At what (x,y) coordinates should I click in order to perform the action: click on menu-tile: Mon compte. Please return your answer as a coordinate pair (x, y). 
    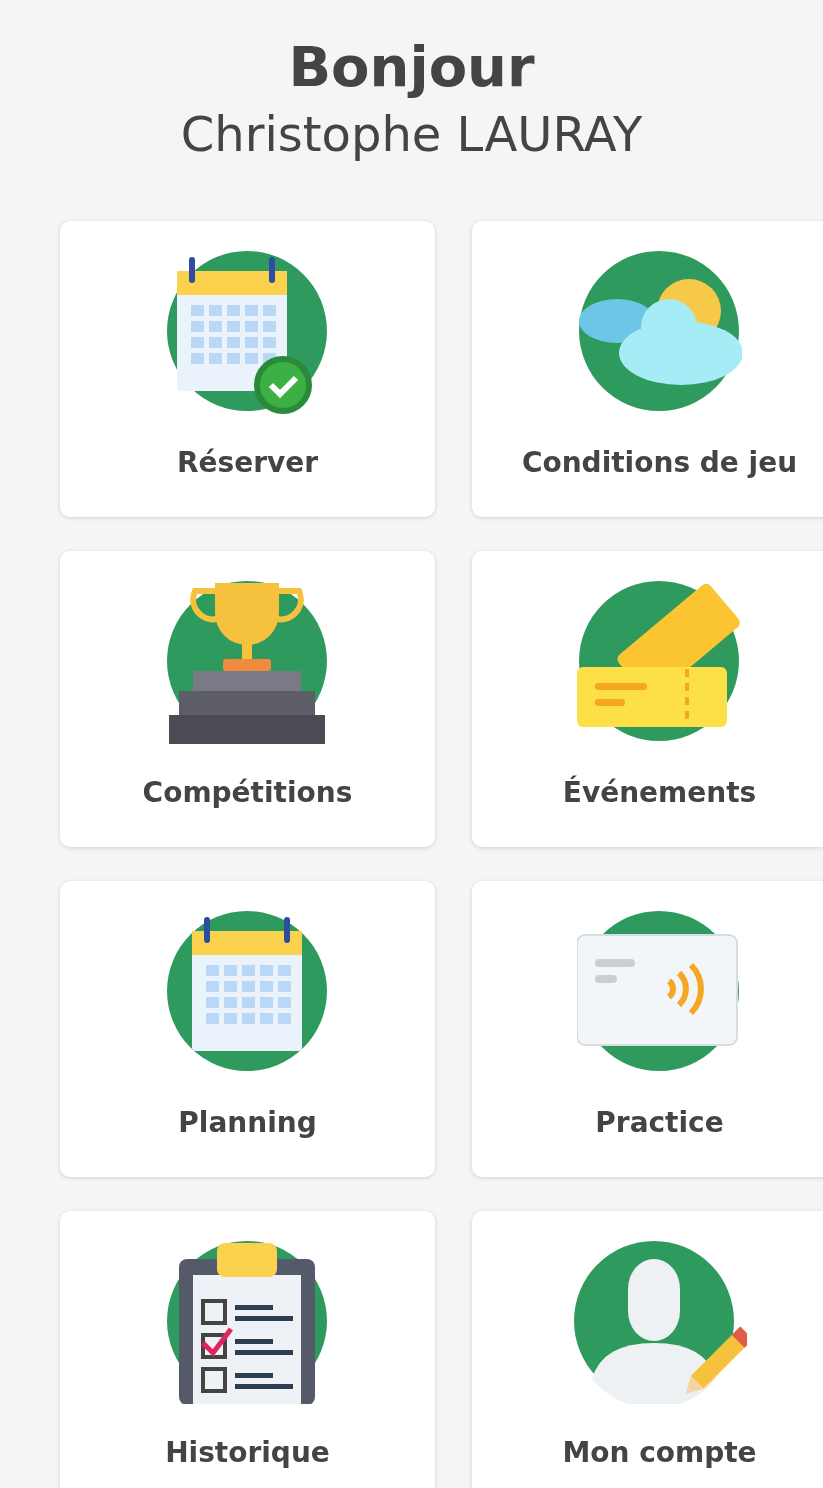
    Looking at the image, I should click on (647, 1349).